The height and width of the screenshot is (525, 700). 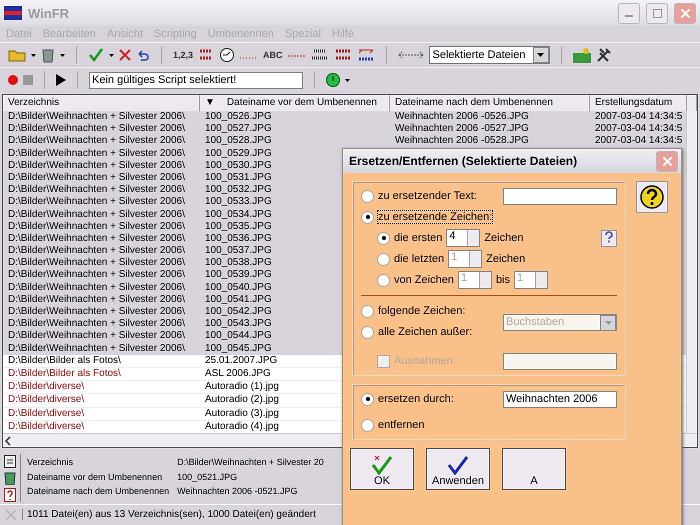 What do you see at coordinates (462, 129) in the screenshot?
I see `table-cell: Weihnachten 2006 -0527.JPG` at bounding box center [462, 129].